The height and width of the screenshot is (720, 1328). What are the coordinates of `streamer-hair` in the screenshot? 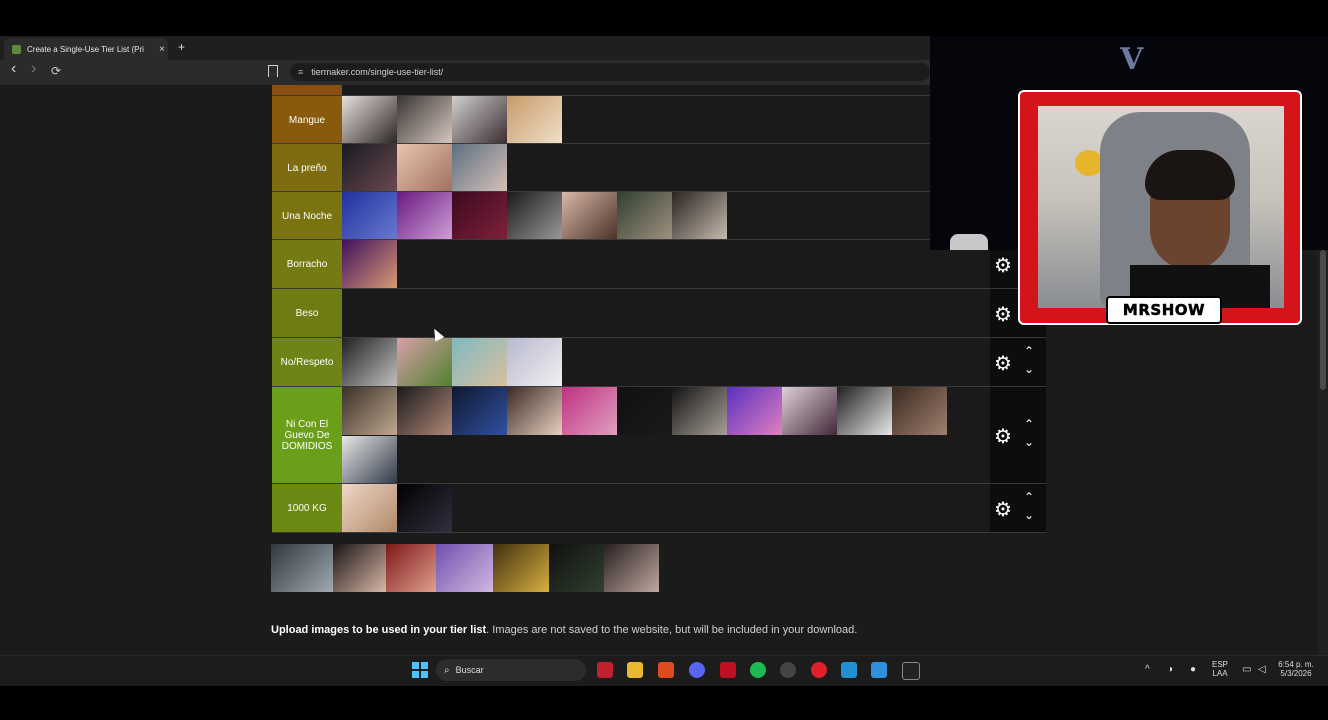 It's located at (1190, 175).